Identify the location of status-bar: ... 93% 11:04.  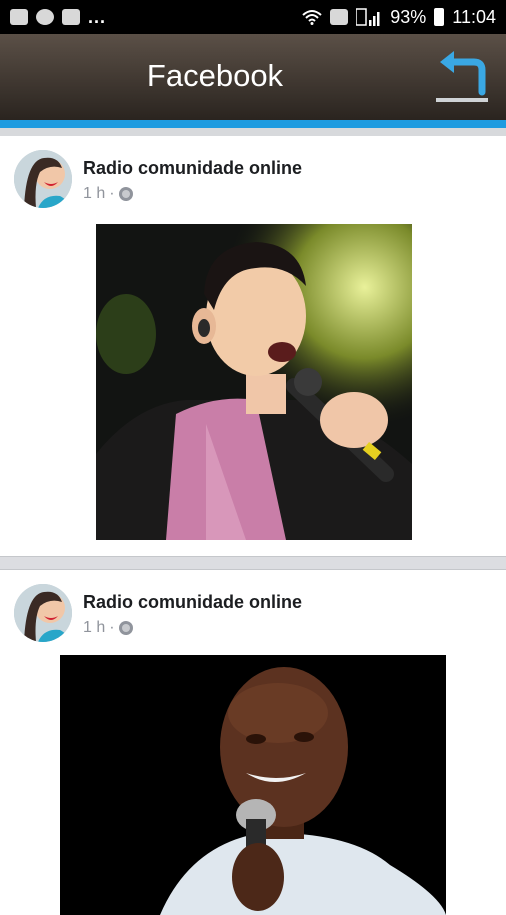
(253, 17).